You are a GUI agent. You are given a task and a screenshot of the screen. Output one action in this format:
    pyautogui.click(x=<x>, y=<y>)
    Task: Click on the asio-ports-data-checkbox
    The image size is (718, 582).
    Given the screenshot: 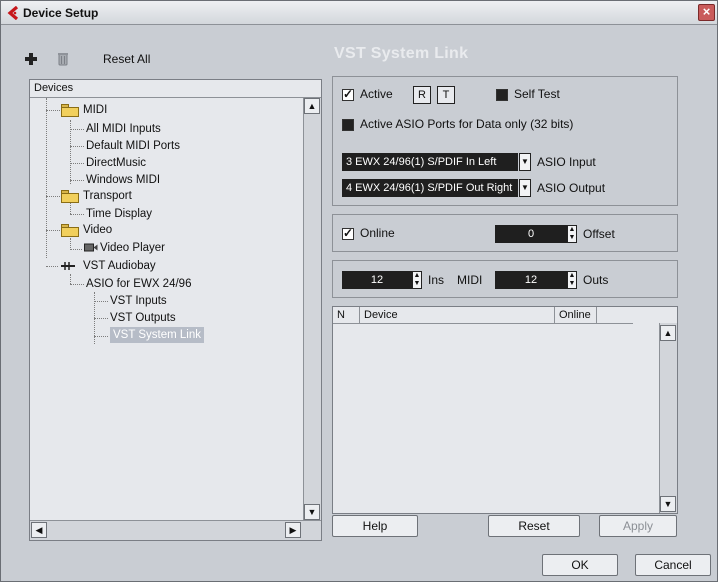 What is the action you would take?
    pyautogui.click(x=348, y=125)
    